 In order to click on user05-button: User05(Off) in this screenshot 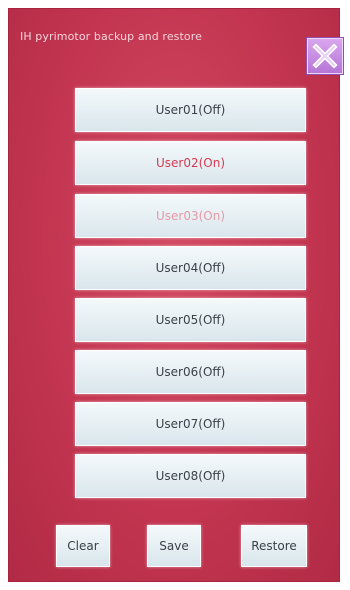, I will do `click(190, 320)`.